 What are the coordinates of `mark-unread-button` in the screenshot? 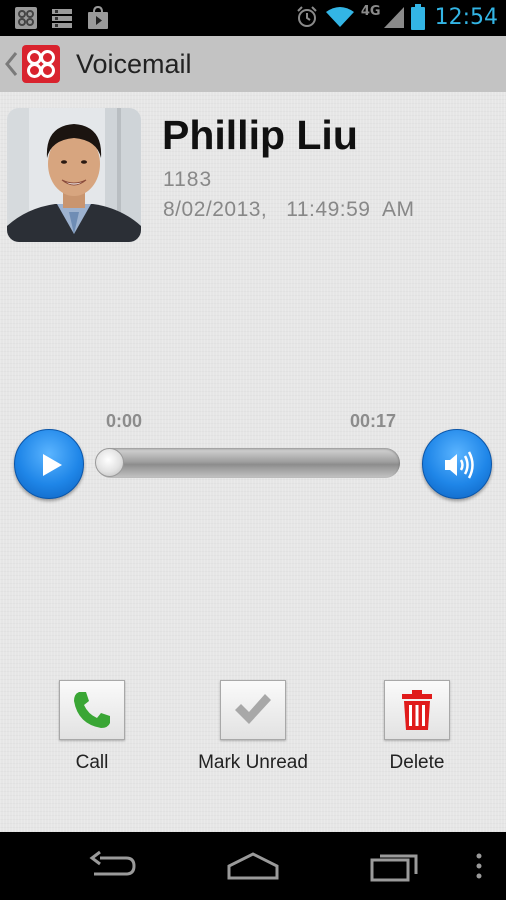 It's located at (253, 710).